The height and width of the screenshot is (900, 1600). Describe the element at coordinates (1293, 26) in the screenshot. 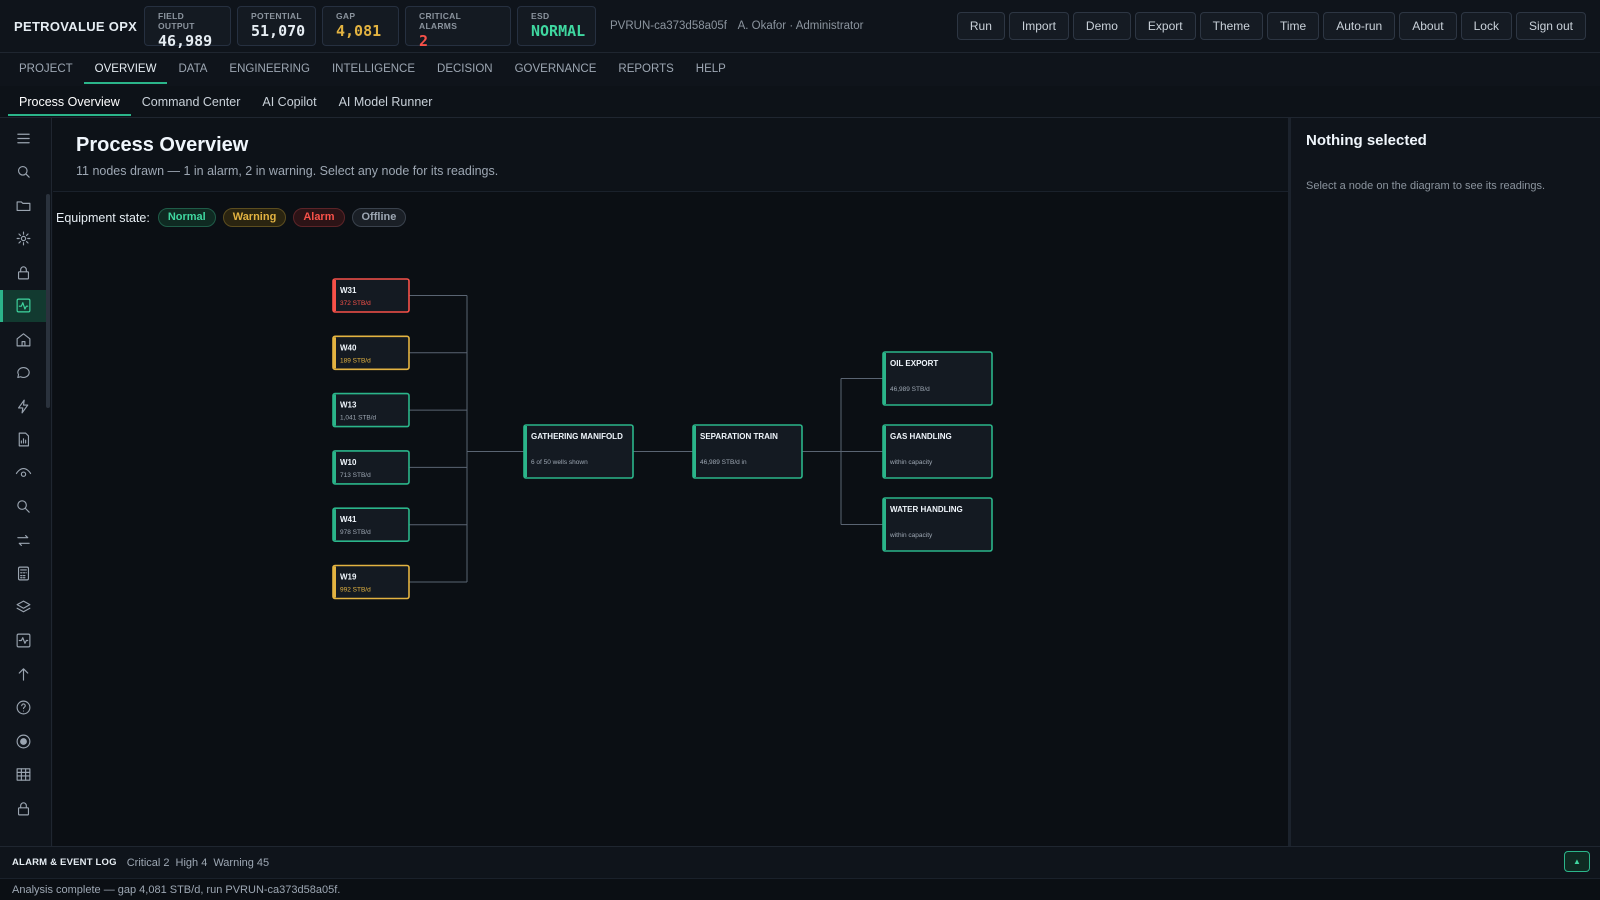

I see `time-button: Time` at that location.